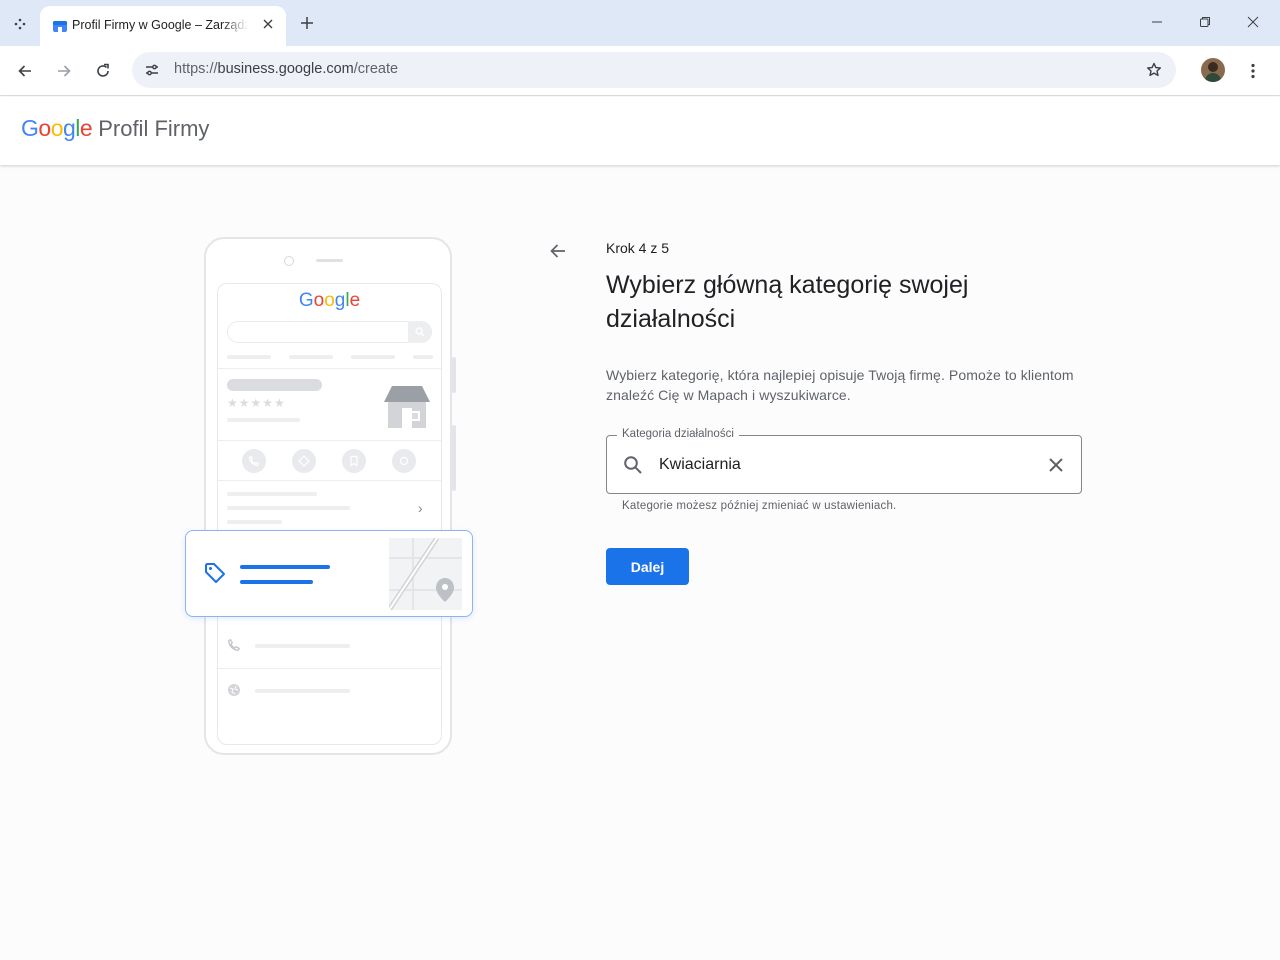 Image resolution: width=1280 pixels, height=960 pixels. I want to click on google-business-logo: Google Profil Firmy, so click(115, 128).